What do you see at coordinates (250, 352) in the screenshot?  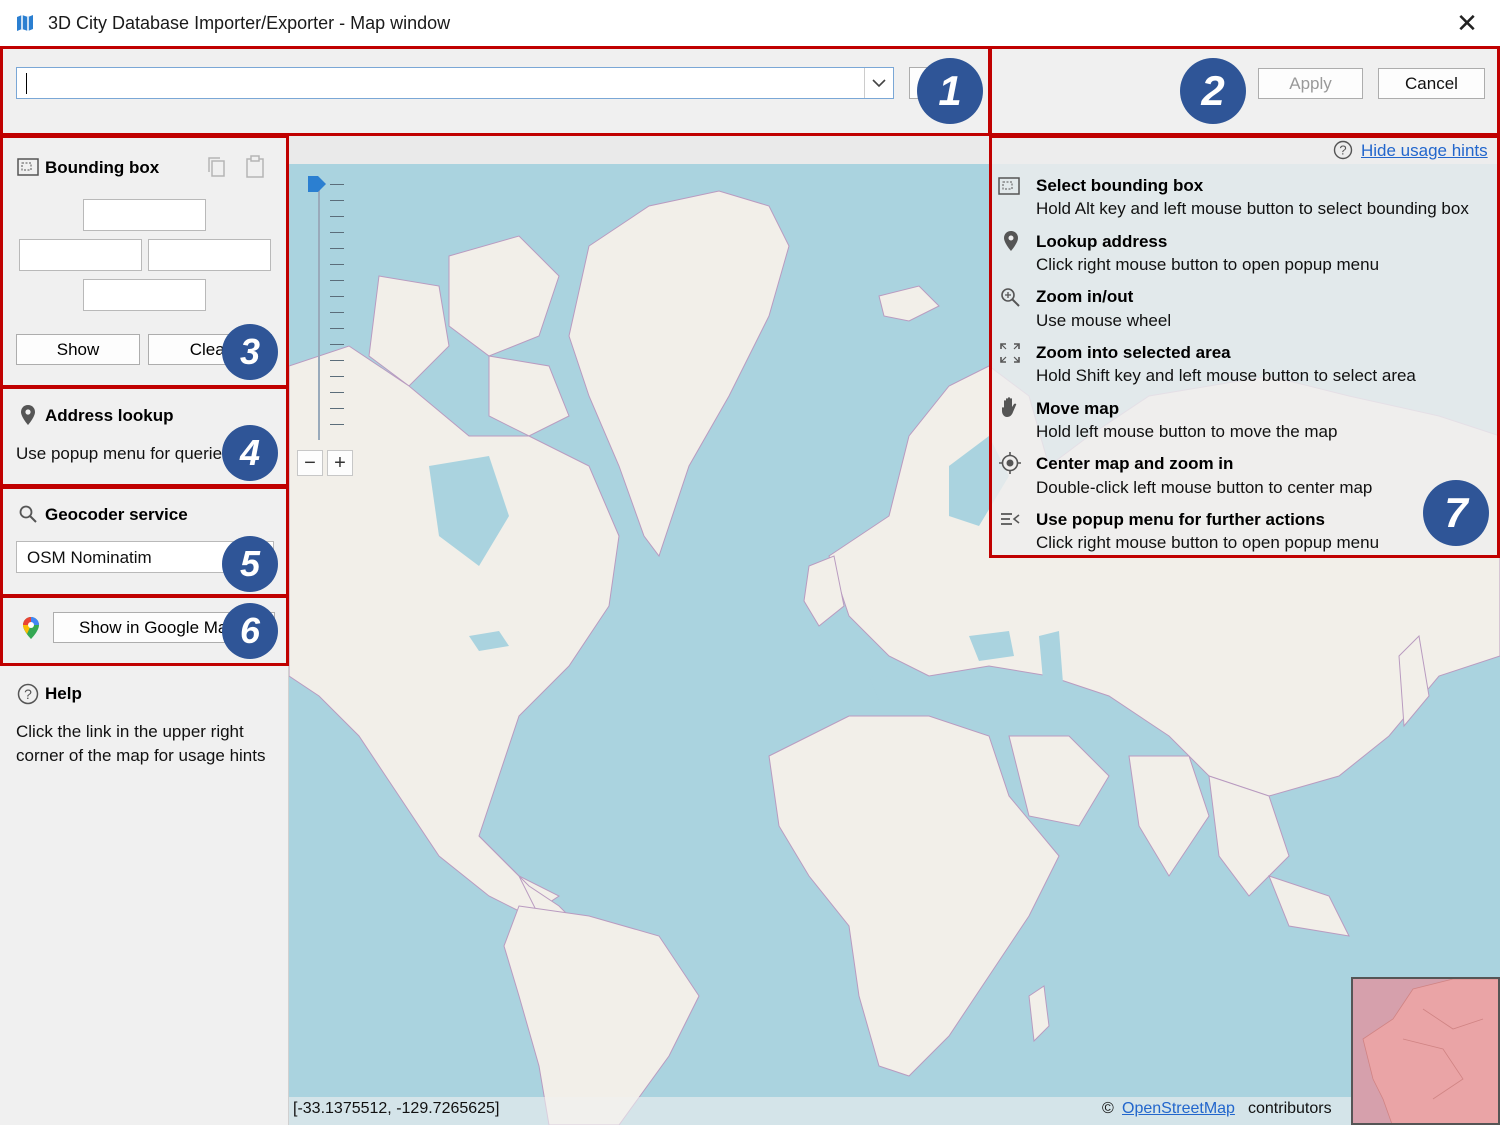 I see `callout-badge-3: 3` at bounding box center [250, 352].